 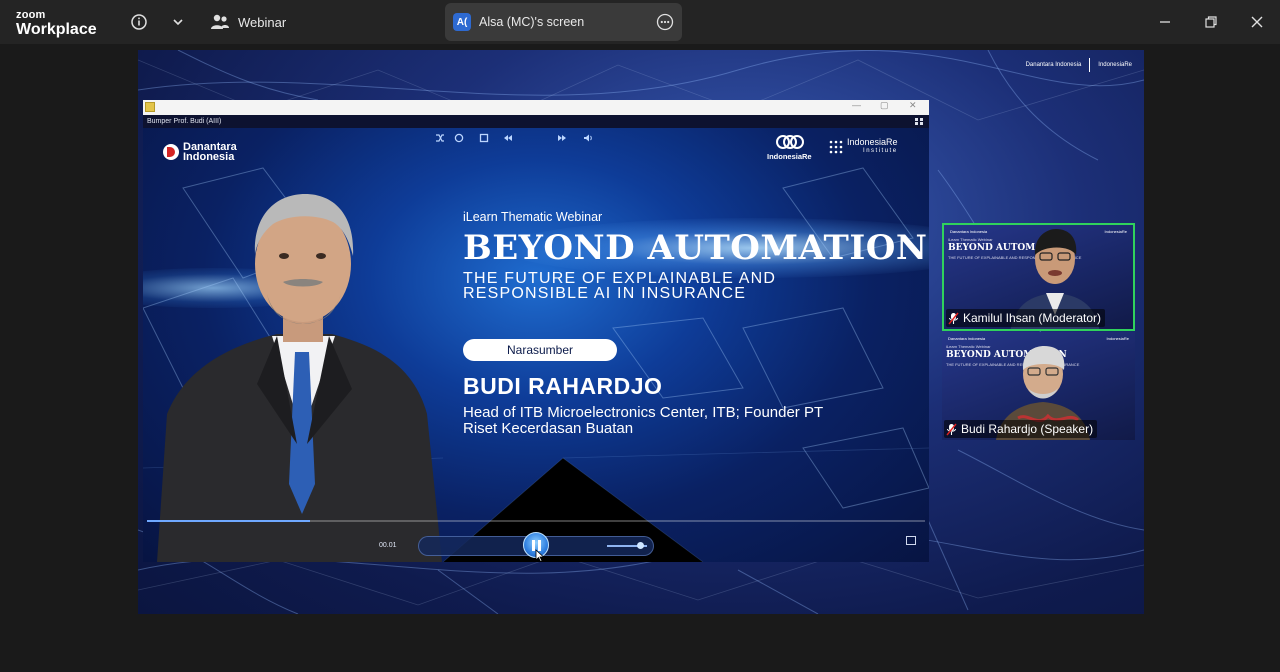 What do you see at coordinates (856, 105) in the screenshot?
I see `player-minimize-icon: —` at bounding box center [856, 105].